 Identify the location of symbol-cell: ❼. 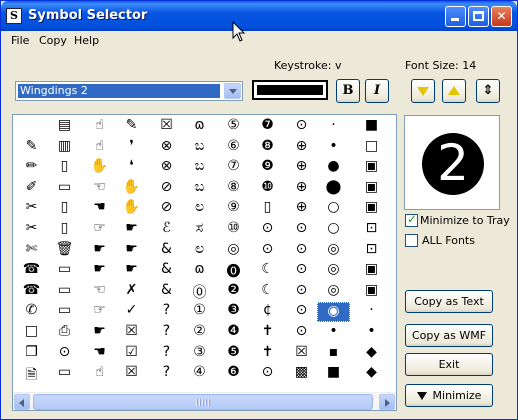
(267, 127).